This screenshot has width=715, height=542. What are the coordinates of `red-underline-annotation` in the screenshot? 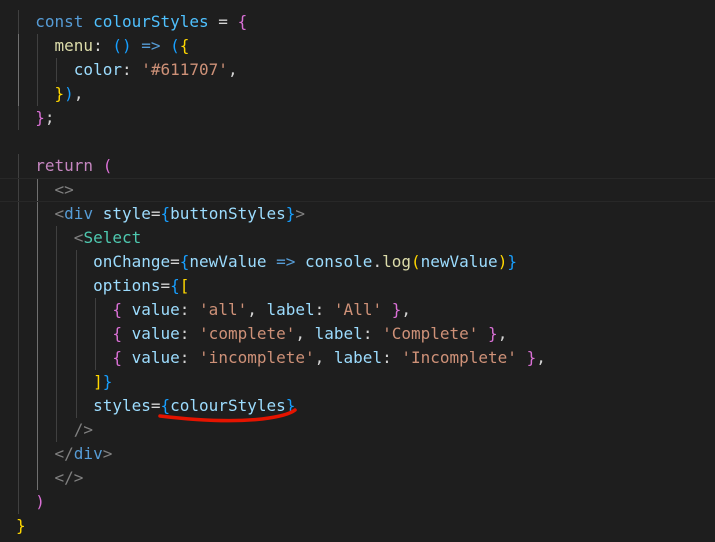 It's located at (227, 415).